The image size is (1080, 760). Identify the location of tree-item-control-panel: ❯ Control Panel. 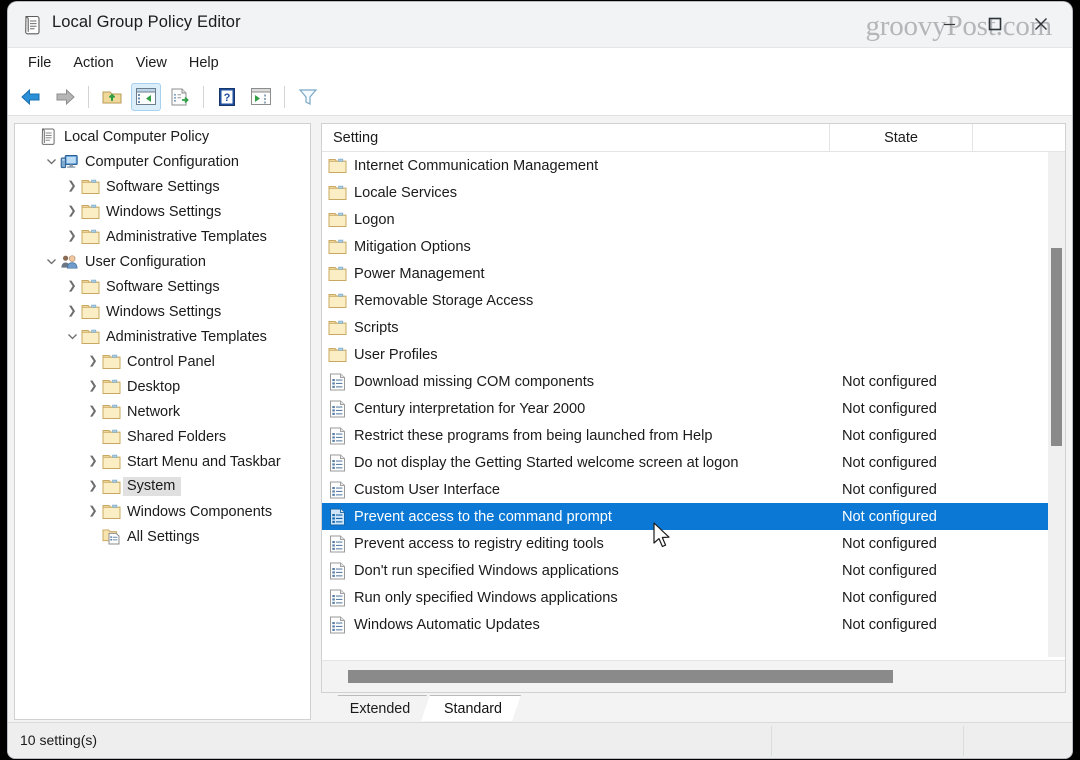
(162, 361).